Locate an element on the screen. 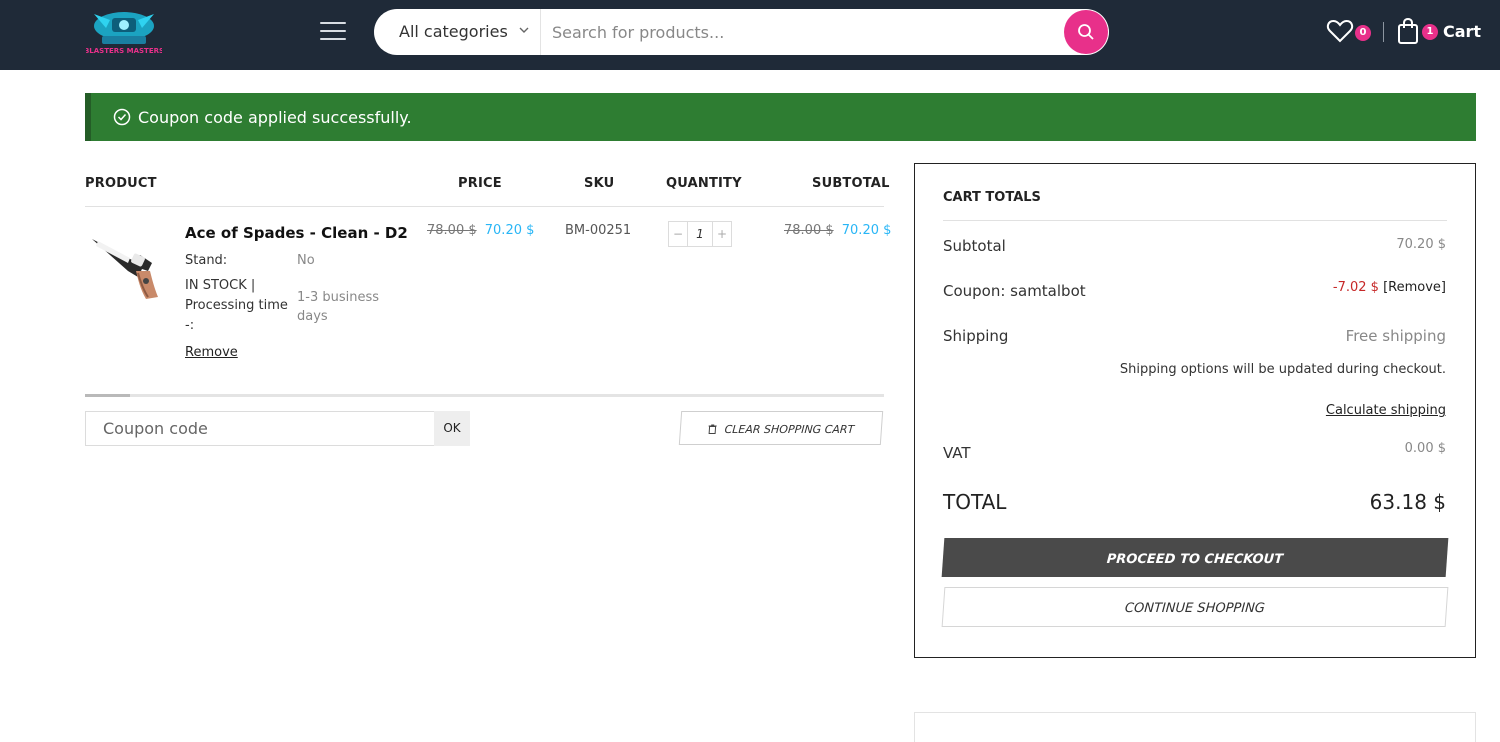 The width and height of the screenshot is (1500, 742). subtotal-new: 70.20 $ is located at coordinates (866, 230).